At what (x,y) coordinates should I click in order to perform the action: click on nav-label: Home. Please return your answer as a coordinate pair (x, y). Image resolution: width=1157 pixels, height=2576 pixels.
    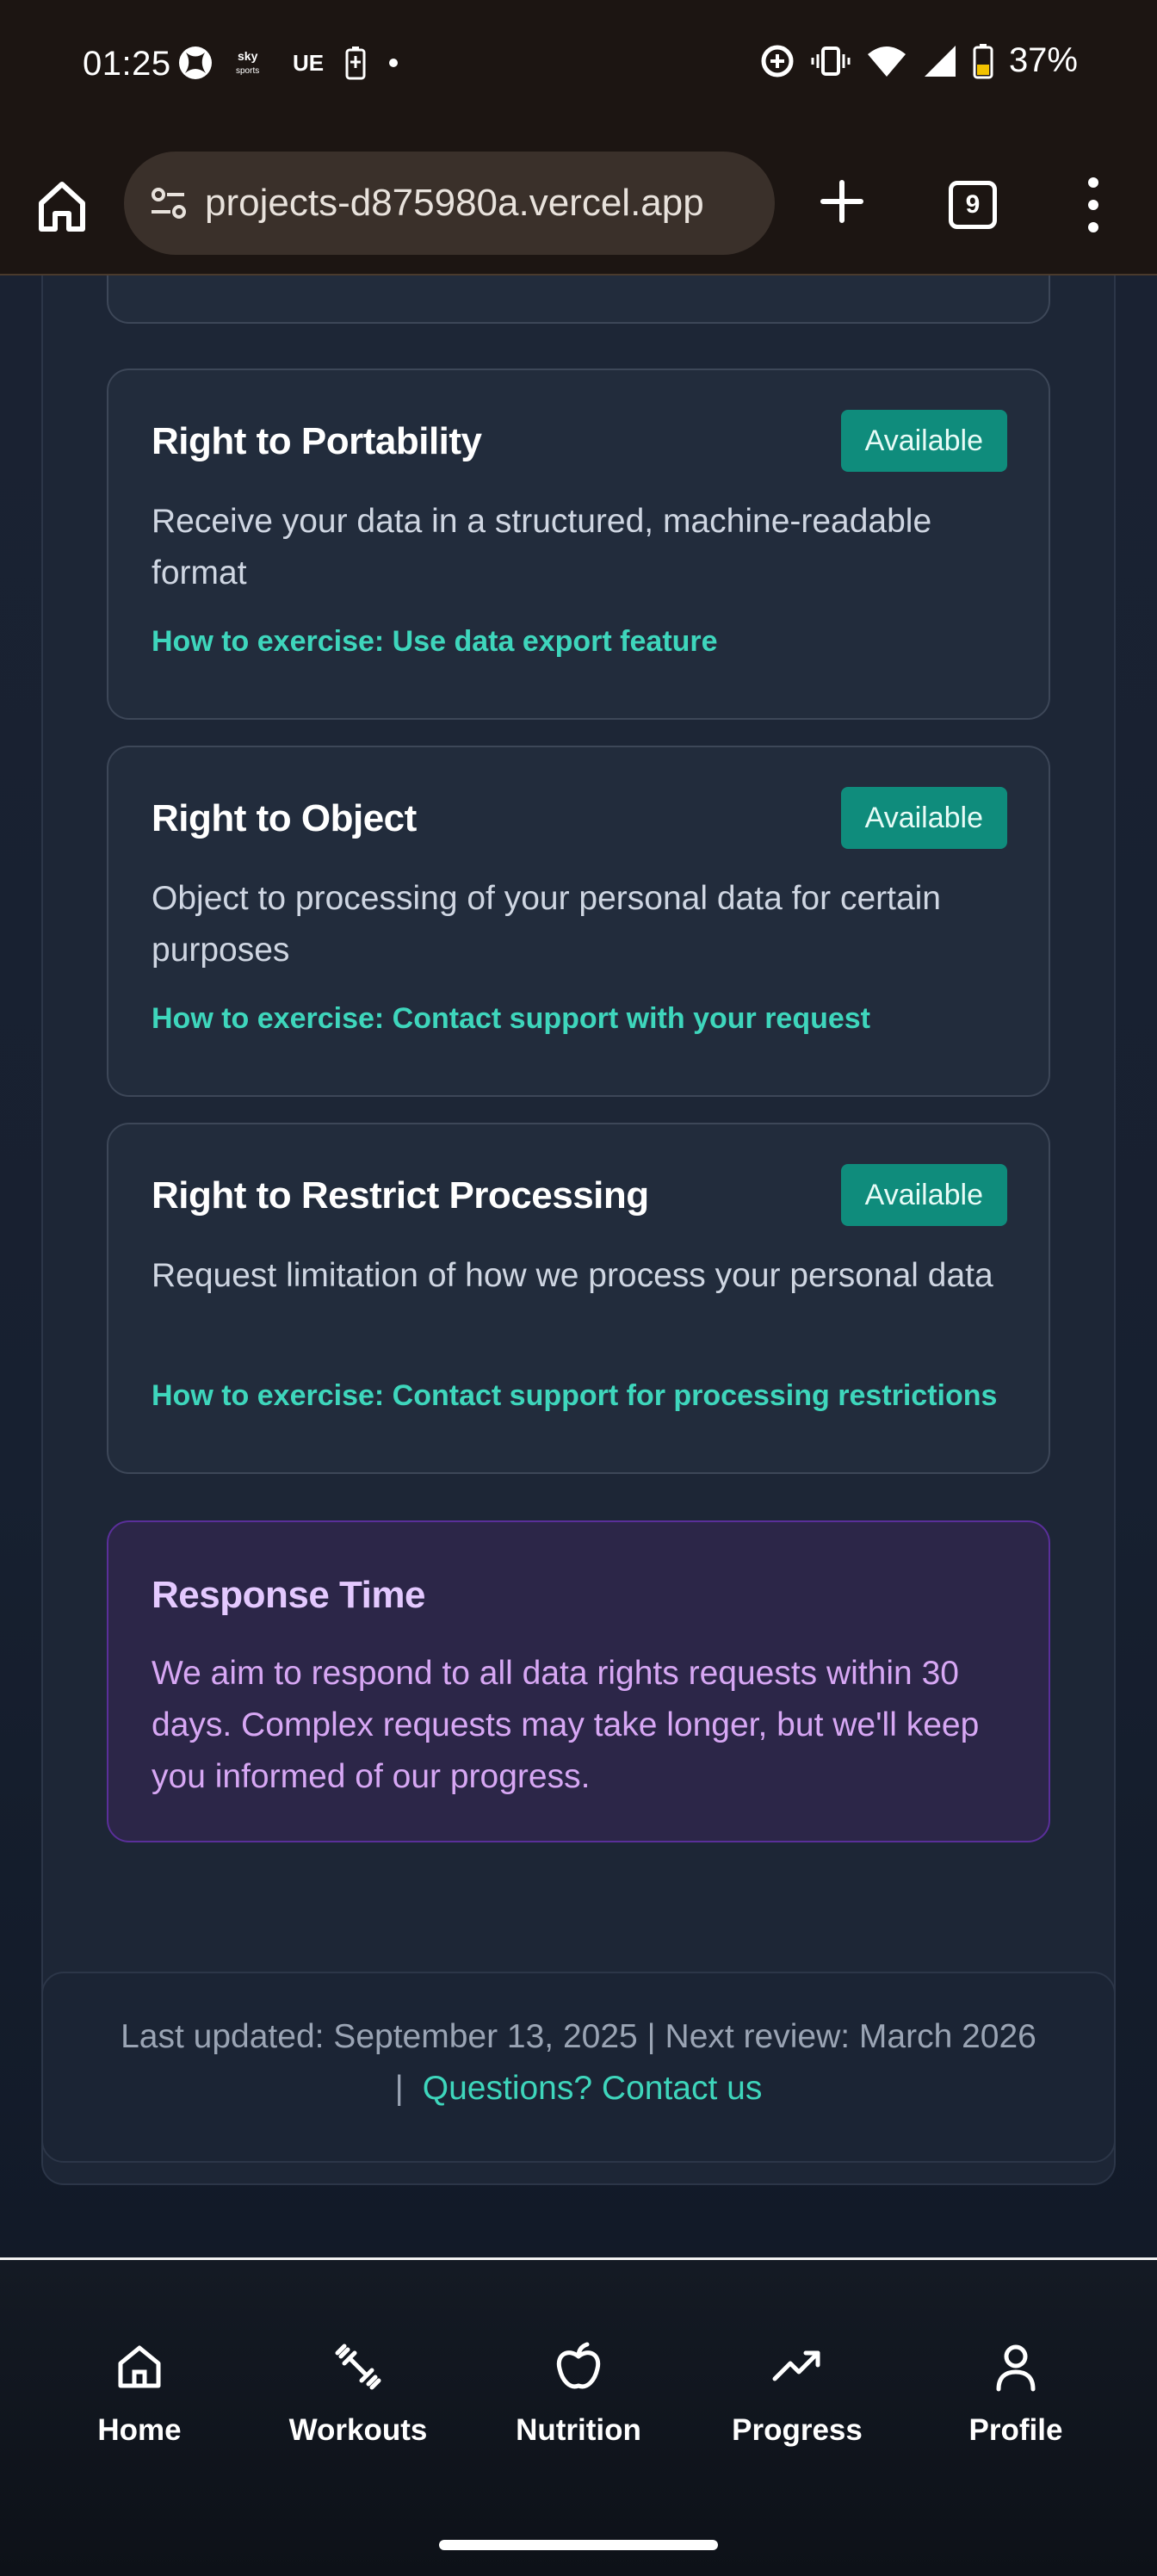
    Looking at the image, I should click on (139, 2430).